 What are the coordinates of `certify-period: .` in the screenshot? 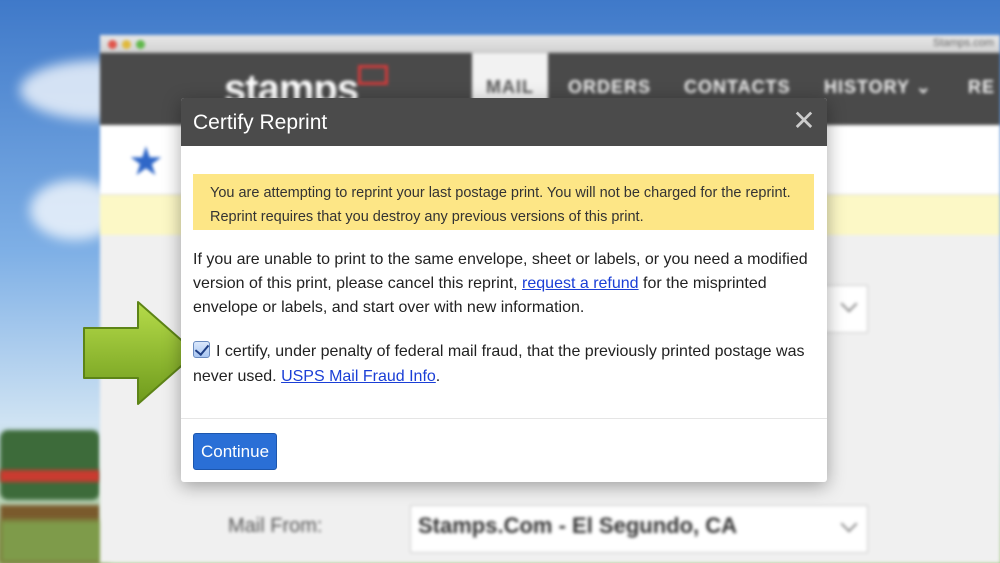 It's located at (438, 376).